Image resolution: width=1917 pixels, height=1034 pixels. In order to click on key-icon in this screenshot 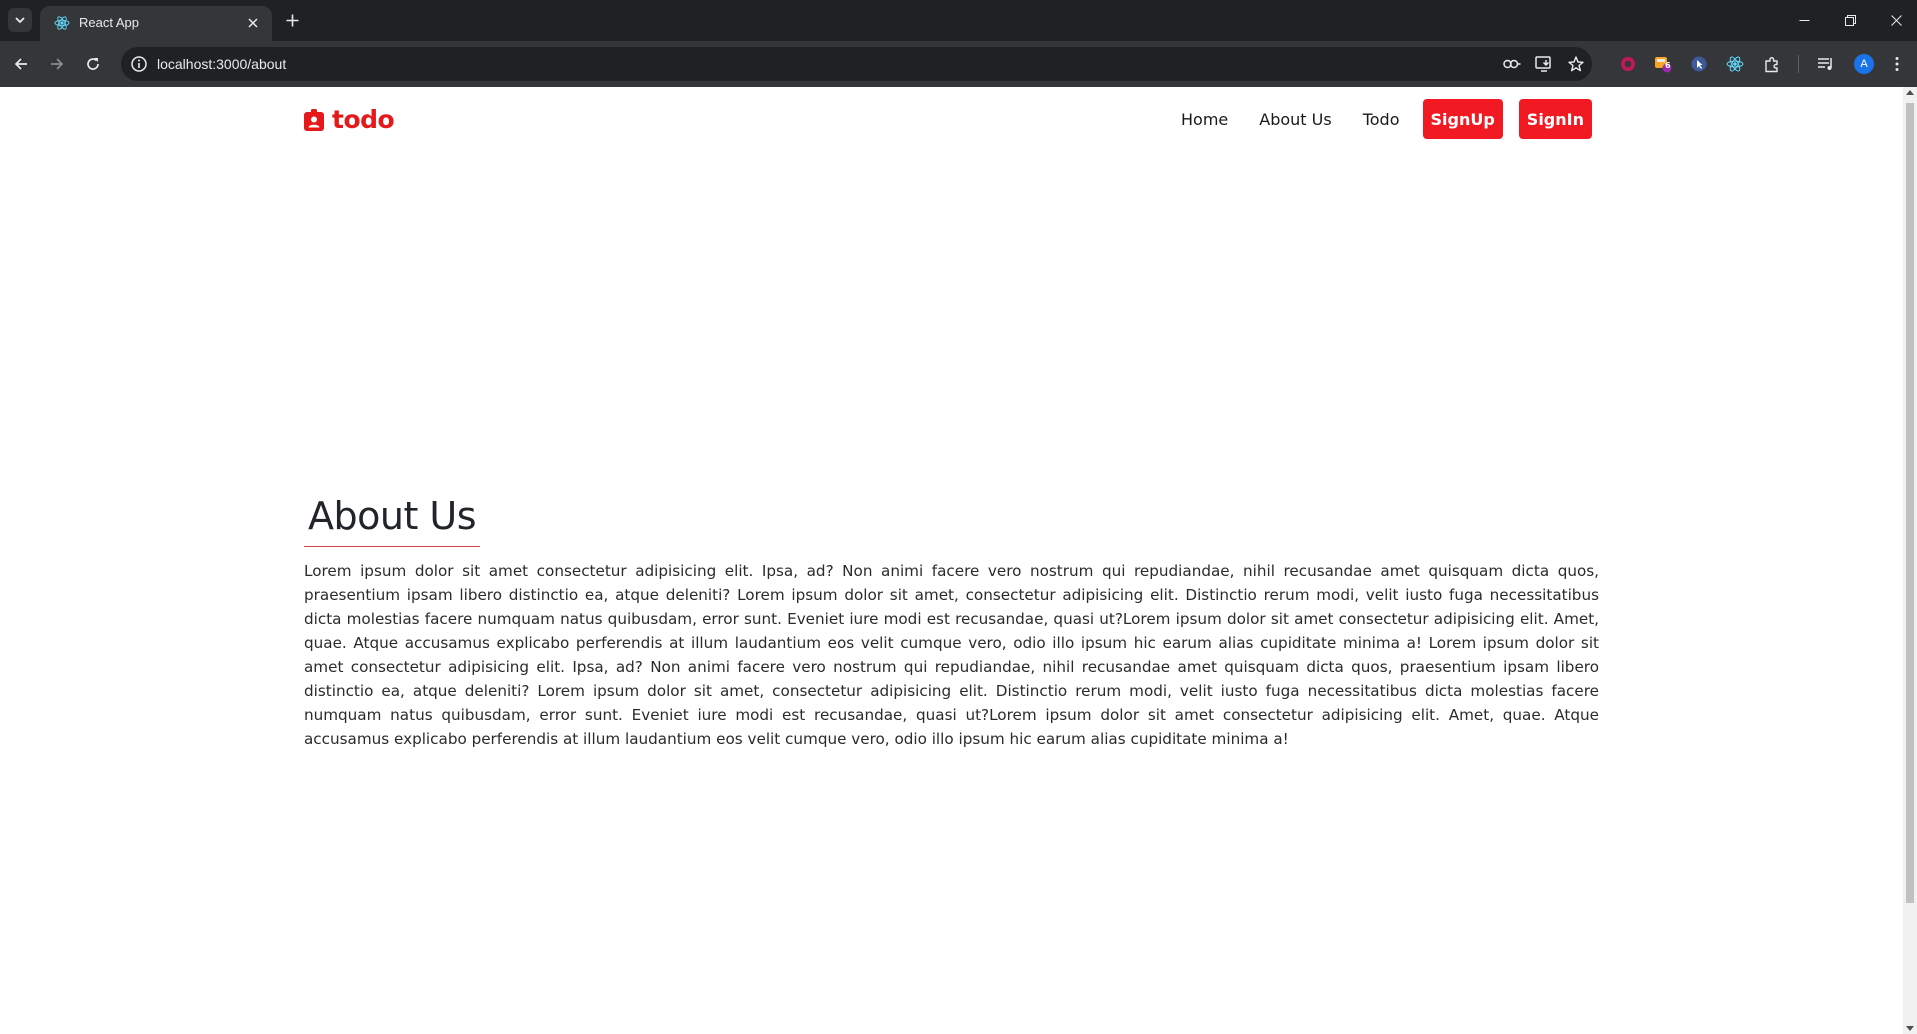, I will do `click(1512, 64)`.